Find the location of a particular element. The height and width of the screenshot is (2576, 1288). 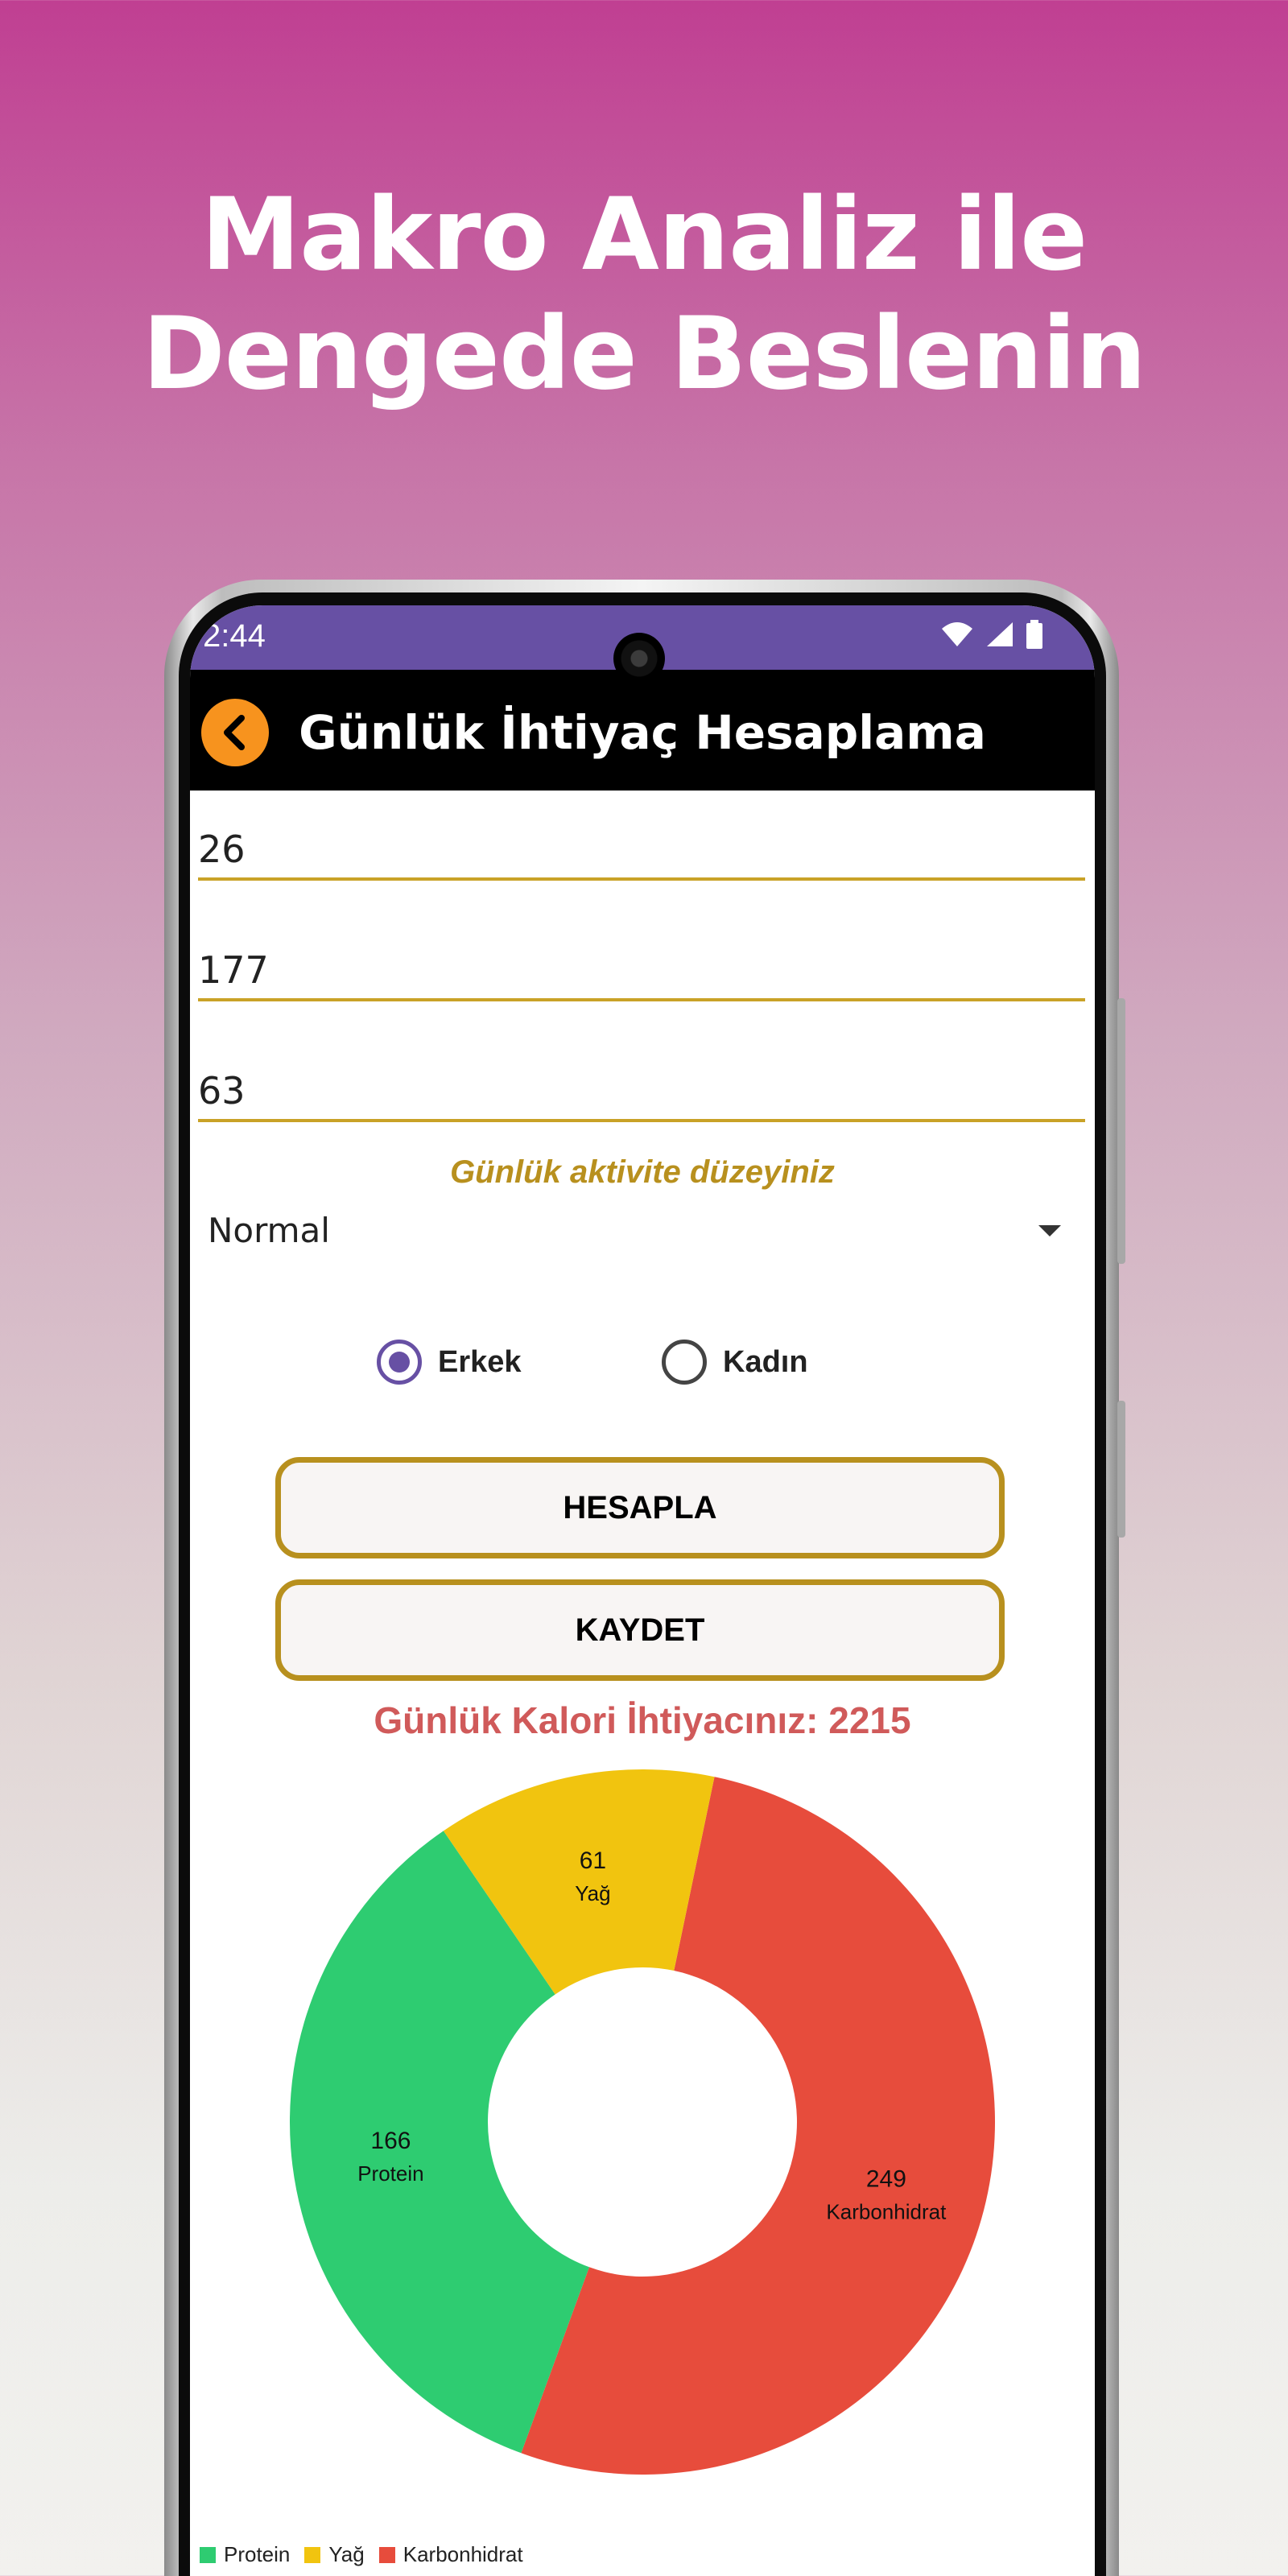

slice-value-label: 166 is located at coordinates (390, 2141).